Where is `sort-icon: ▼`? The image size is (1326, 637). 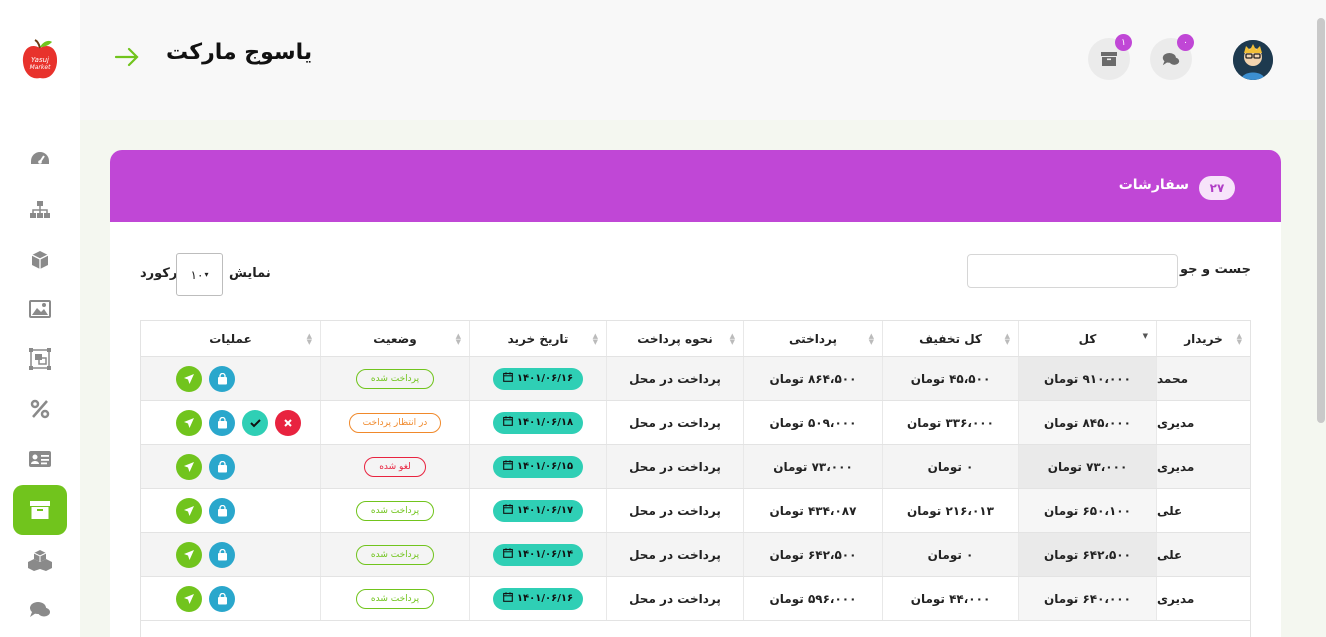 sort-icon: ▼ is located at coordinates (1145, 336).